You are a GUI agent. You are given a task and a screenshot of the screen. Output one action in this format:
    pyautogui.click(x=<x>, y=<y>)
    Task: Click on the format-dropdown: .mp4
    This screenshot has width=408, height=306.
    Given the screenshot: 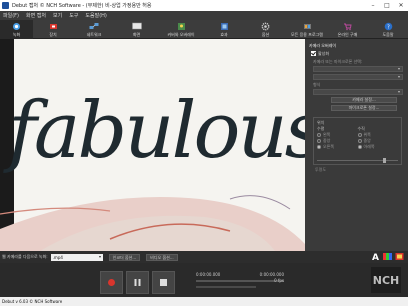 What is the action you would take?
    pyautogui.click(x=76, y=257)
    